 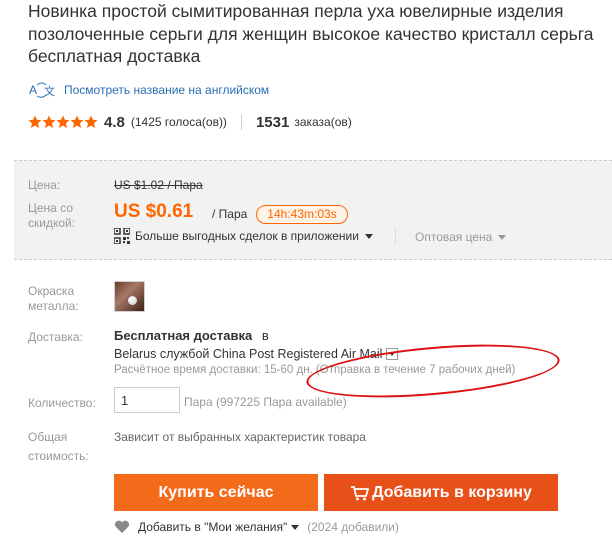 What do you see at coordinates (323, 122) in the screenshot?
I see `orders-label: заказа(ов)` at bounding box center [323, 122].